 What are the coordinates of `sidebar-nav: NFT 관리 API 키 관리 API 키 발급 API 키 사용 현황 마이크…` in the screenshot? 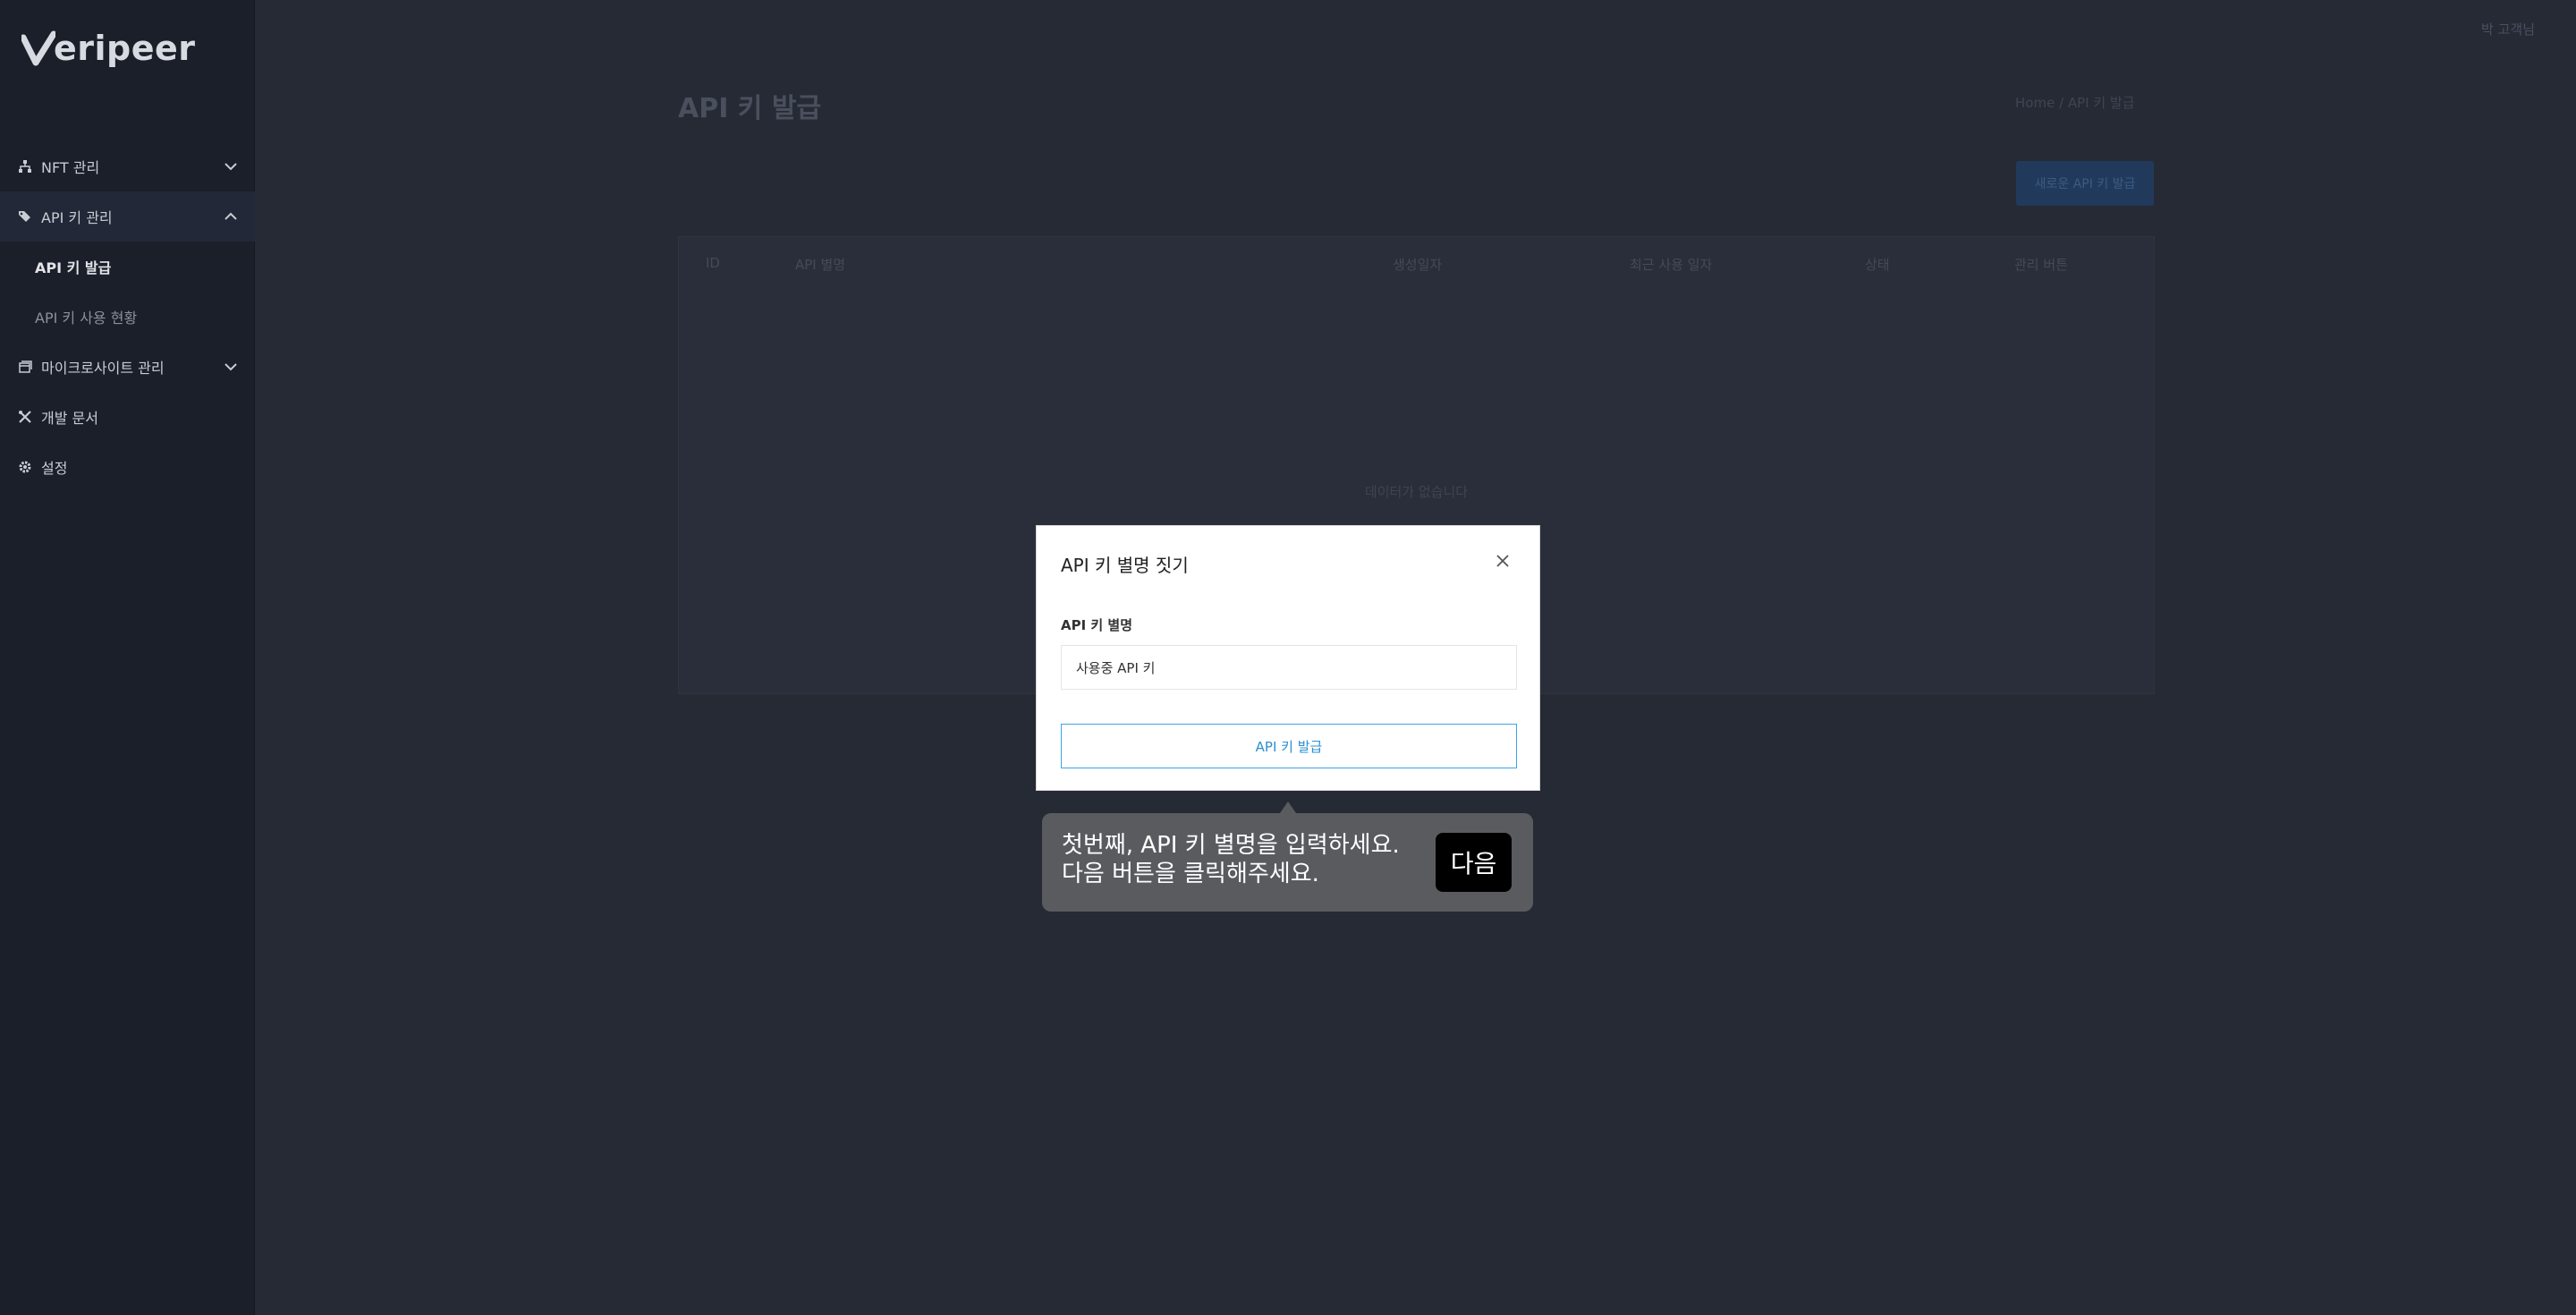 It's located at (127, 316).